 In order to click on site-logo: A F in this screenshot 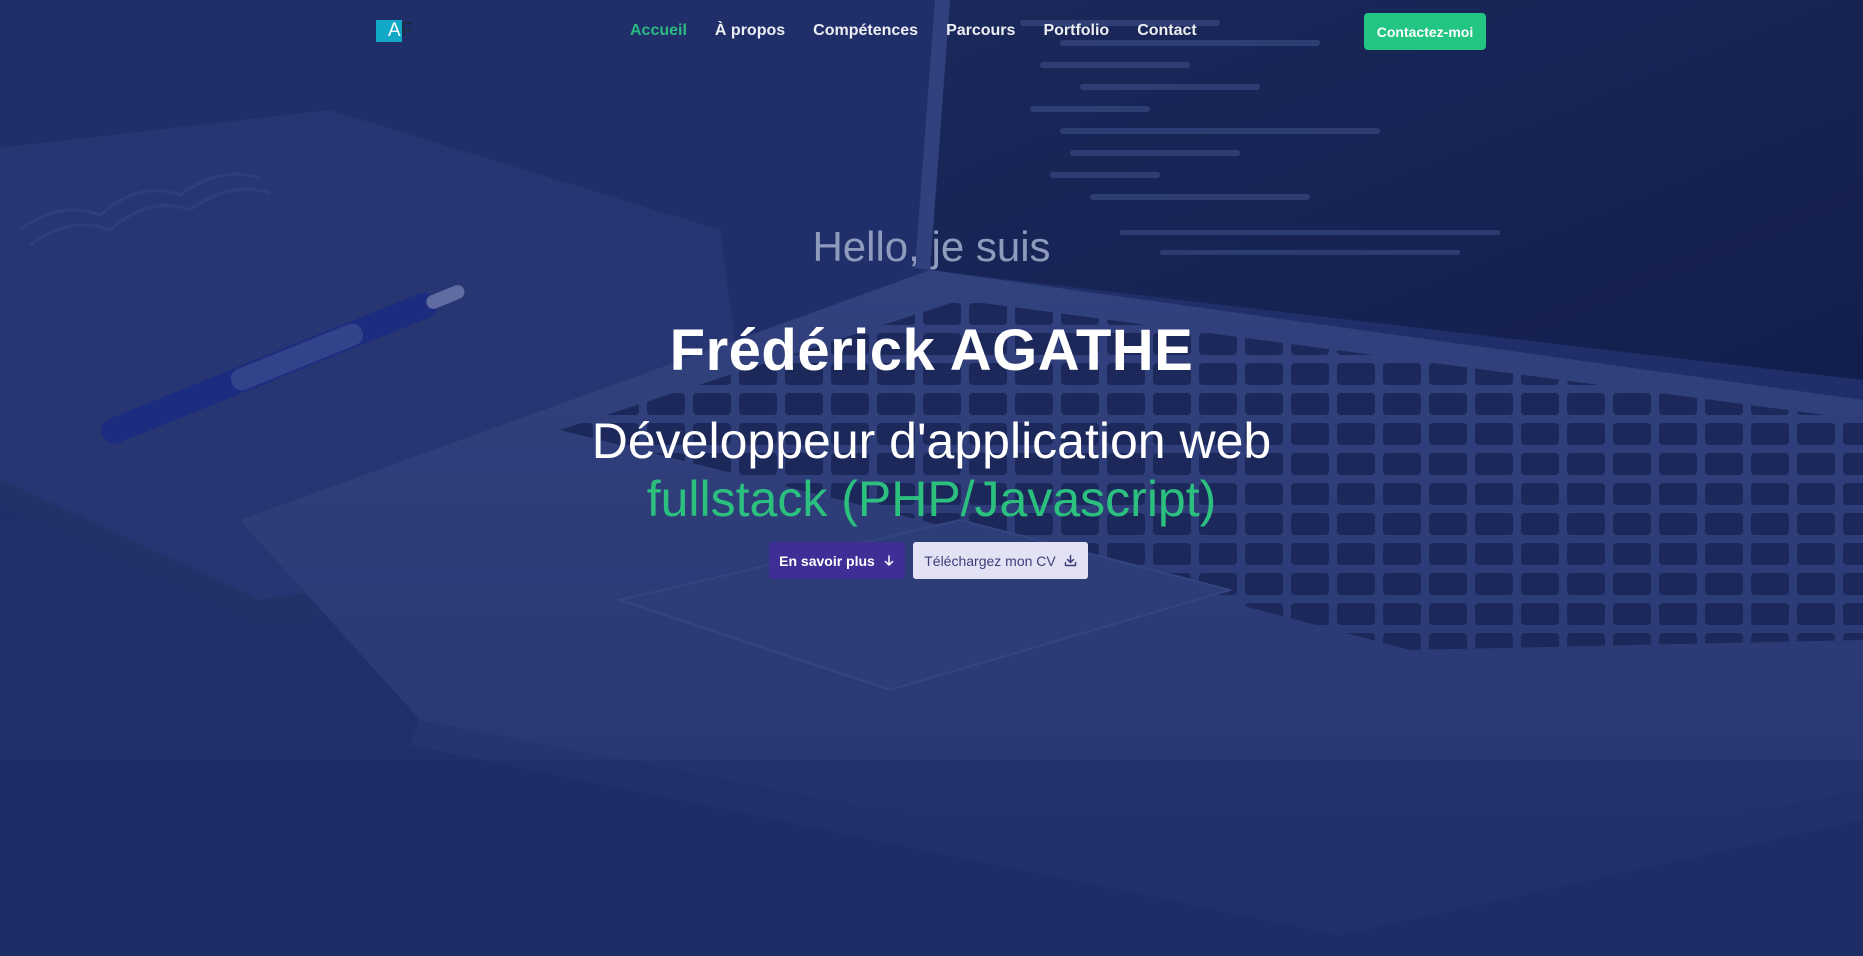, I will do `click(394, 31)`.